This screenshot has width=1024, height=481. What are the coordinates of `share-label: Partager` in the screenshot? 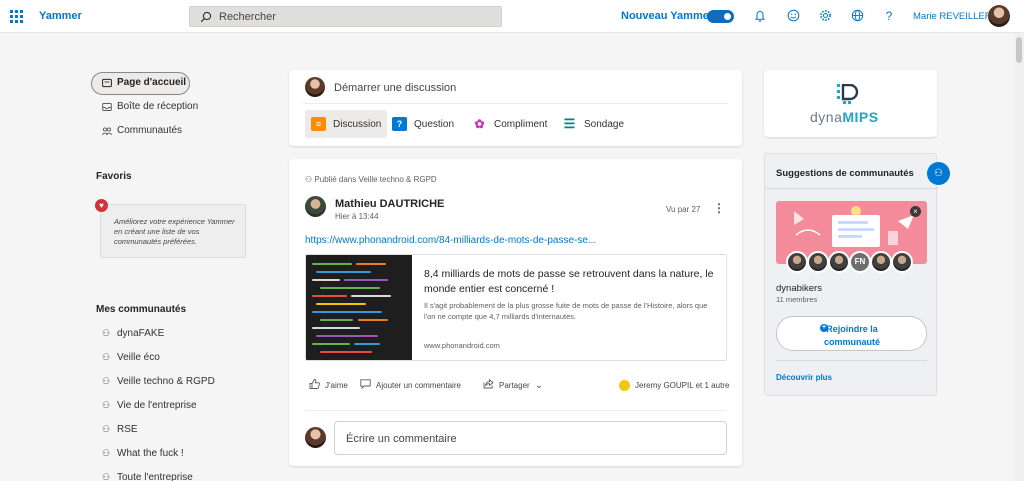 It's located at (514, 385).